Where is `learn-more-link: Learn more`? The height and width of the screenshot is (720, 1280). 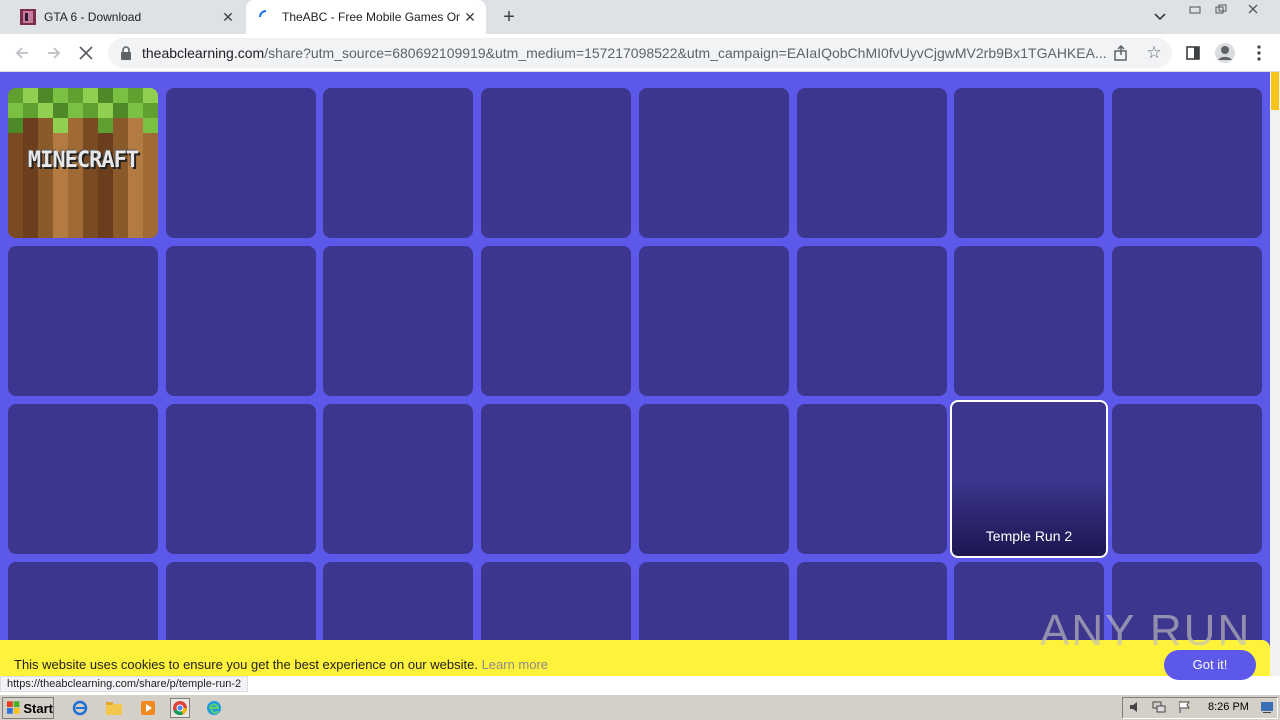
learn-more-link: Learn more is located at coordinates (515, 664).